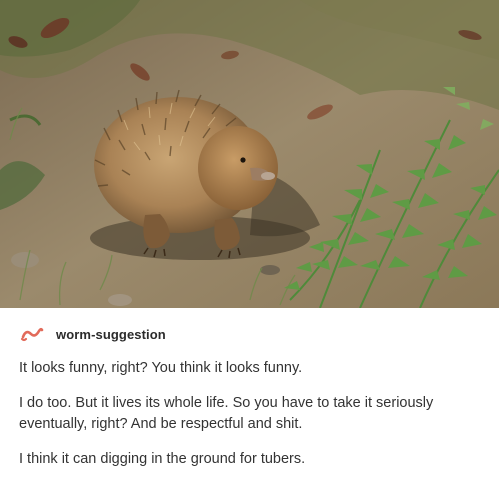 The image size is (499, 484). I want to click on worm-icon, so click(32, 334).